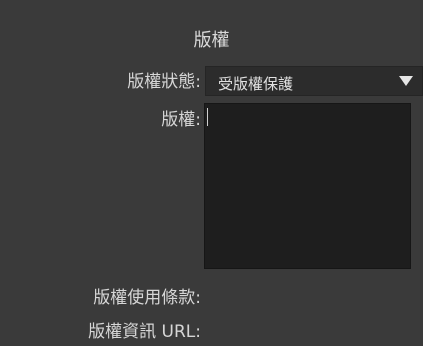 Image resolution: width=426 pixels, height=346 pixels. I want to click on triangle-down-icon, so click(406, 81).